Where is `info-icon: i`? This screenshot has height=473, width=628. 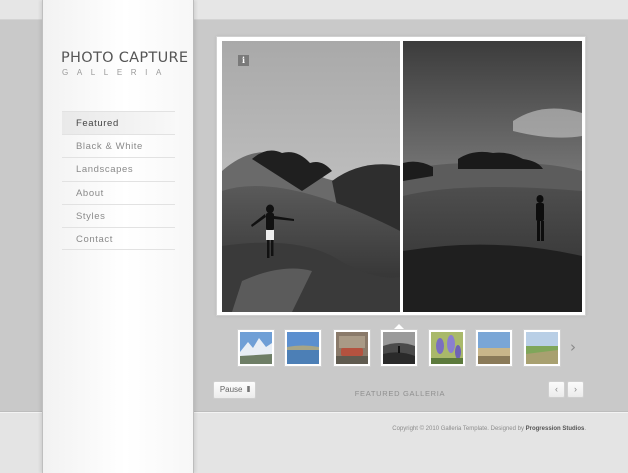 info-icon: i is located at coordinates (243, 60).